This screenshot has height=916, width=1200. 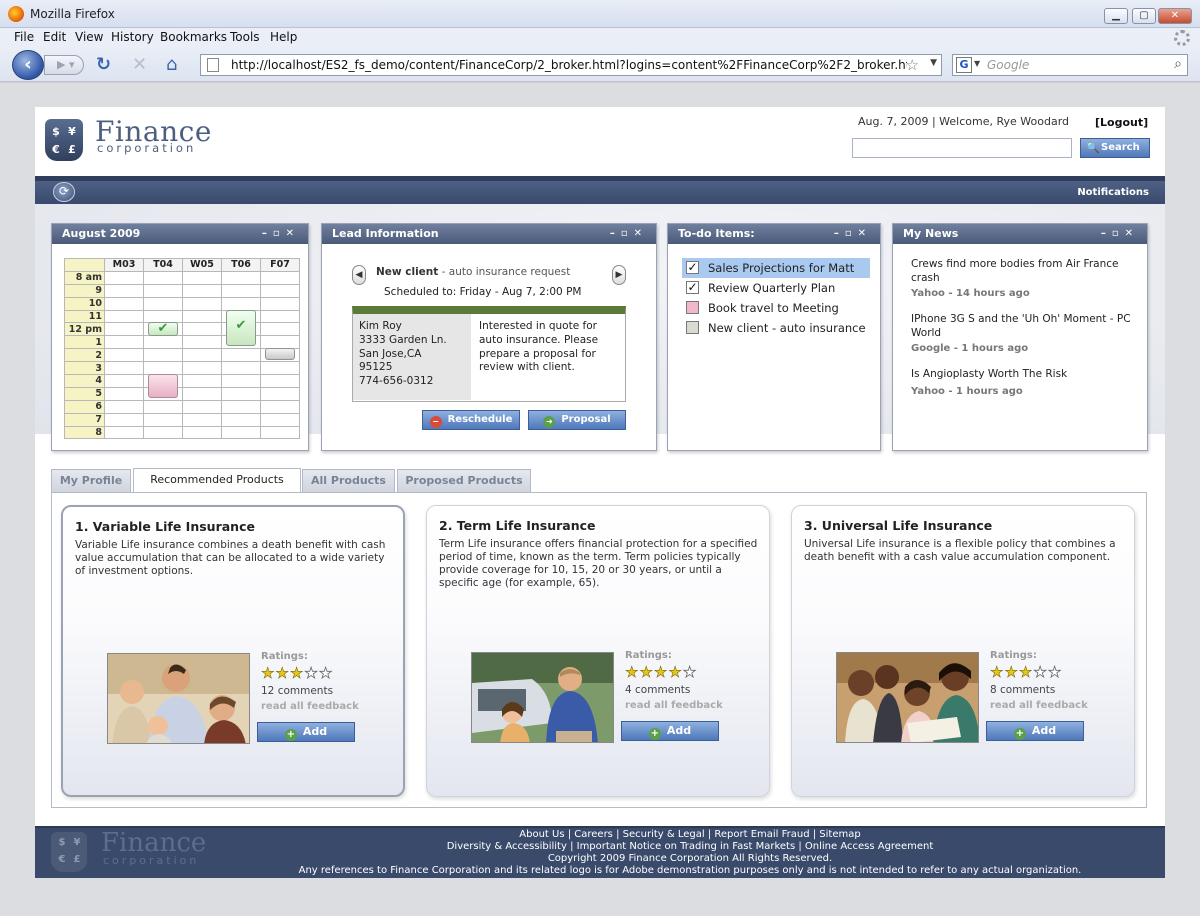 I want to click on menu-history: History, so click(x=132, y=37).